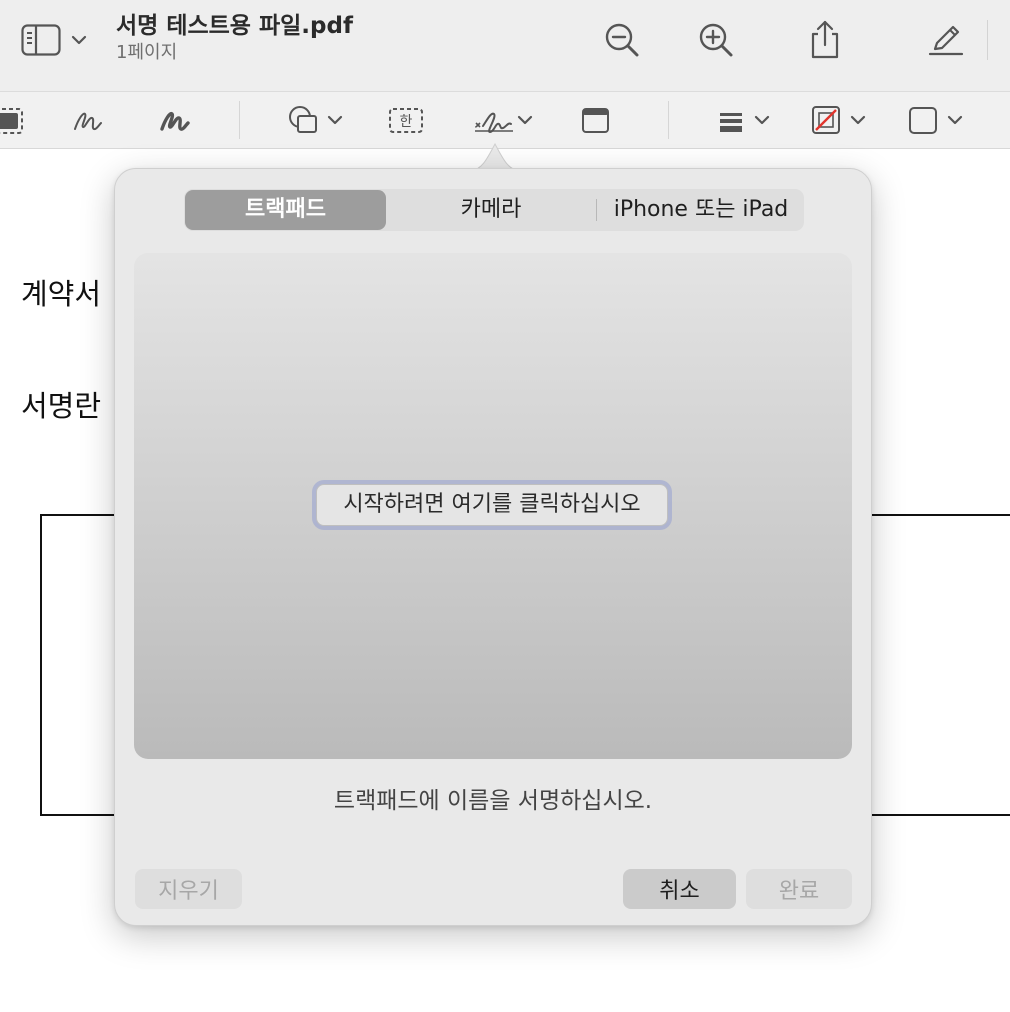 The image size is (1010, 1012). I want to click on note-tool, so click(596, 120).